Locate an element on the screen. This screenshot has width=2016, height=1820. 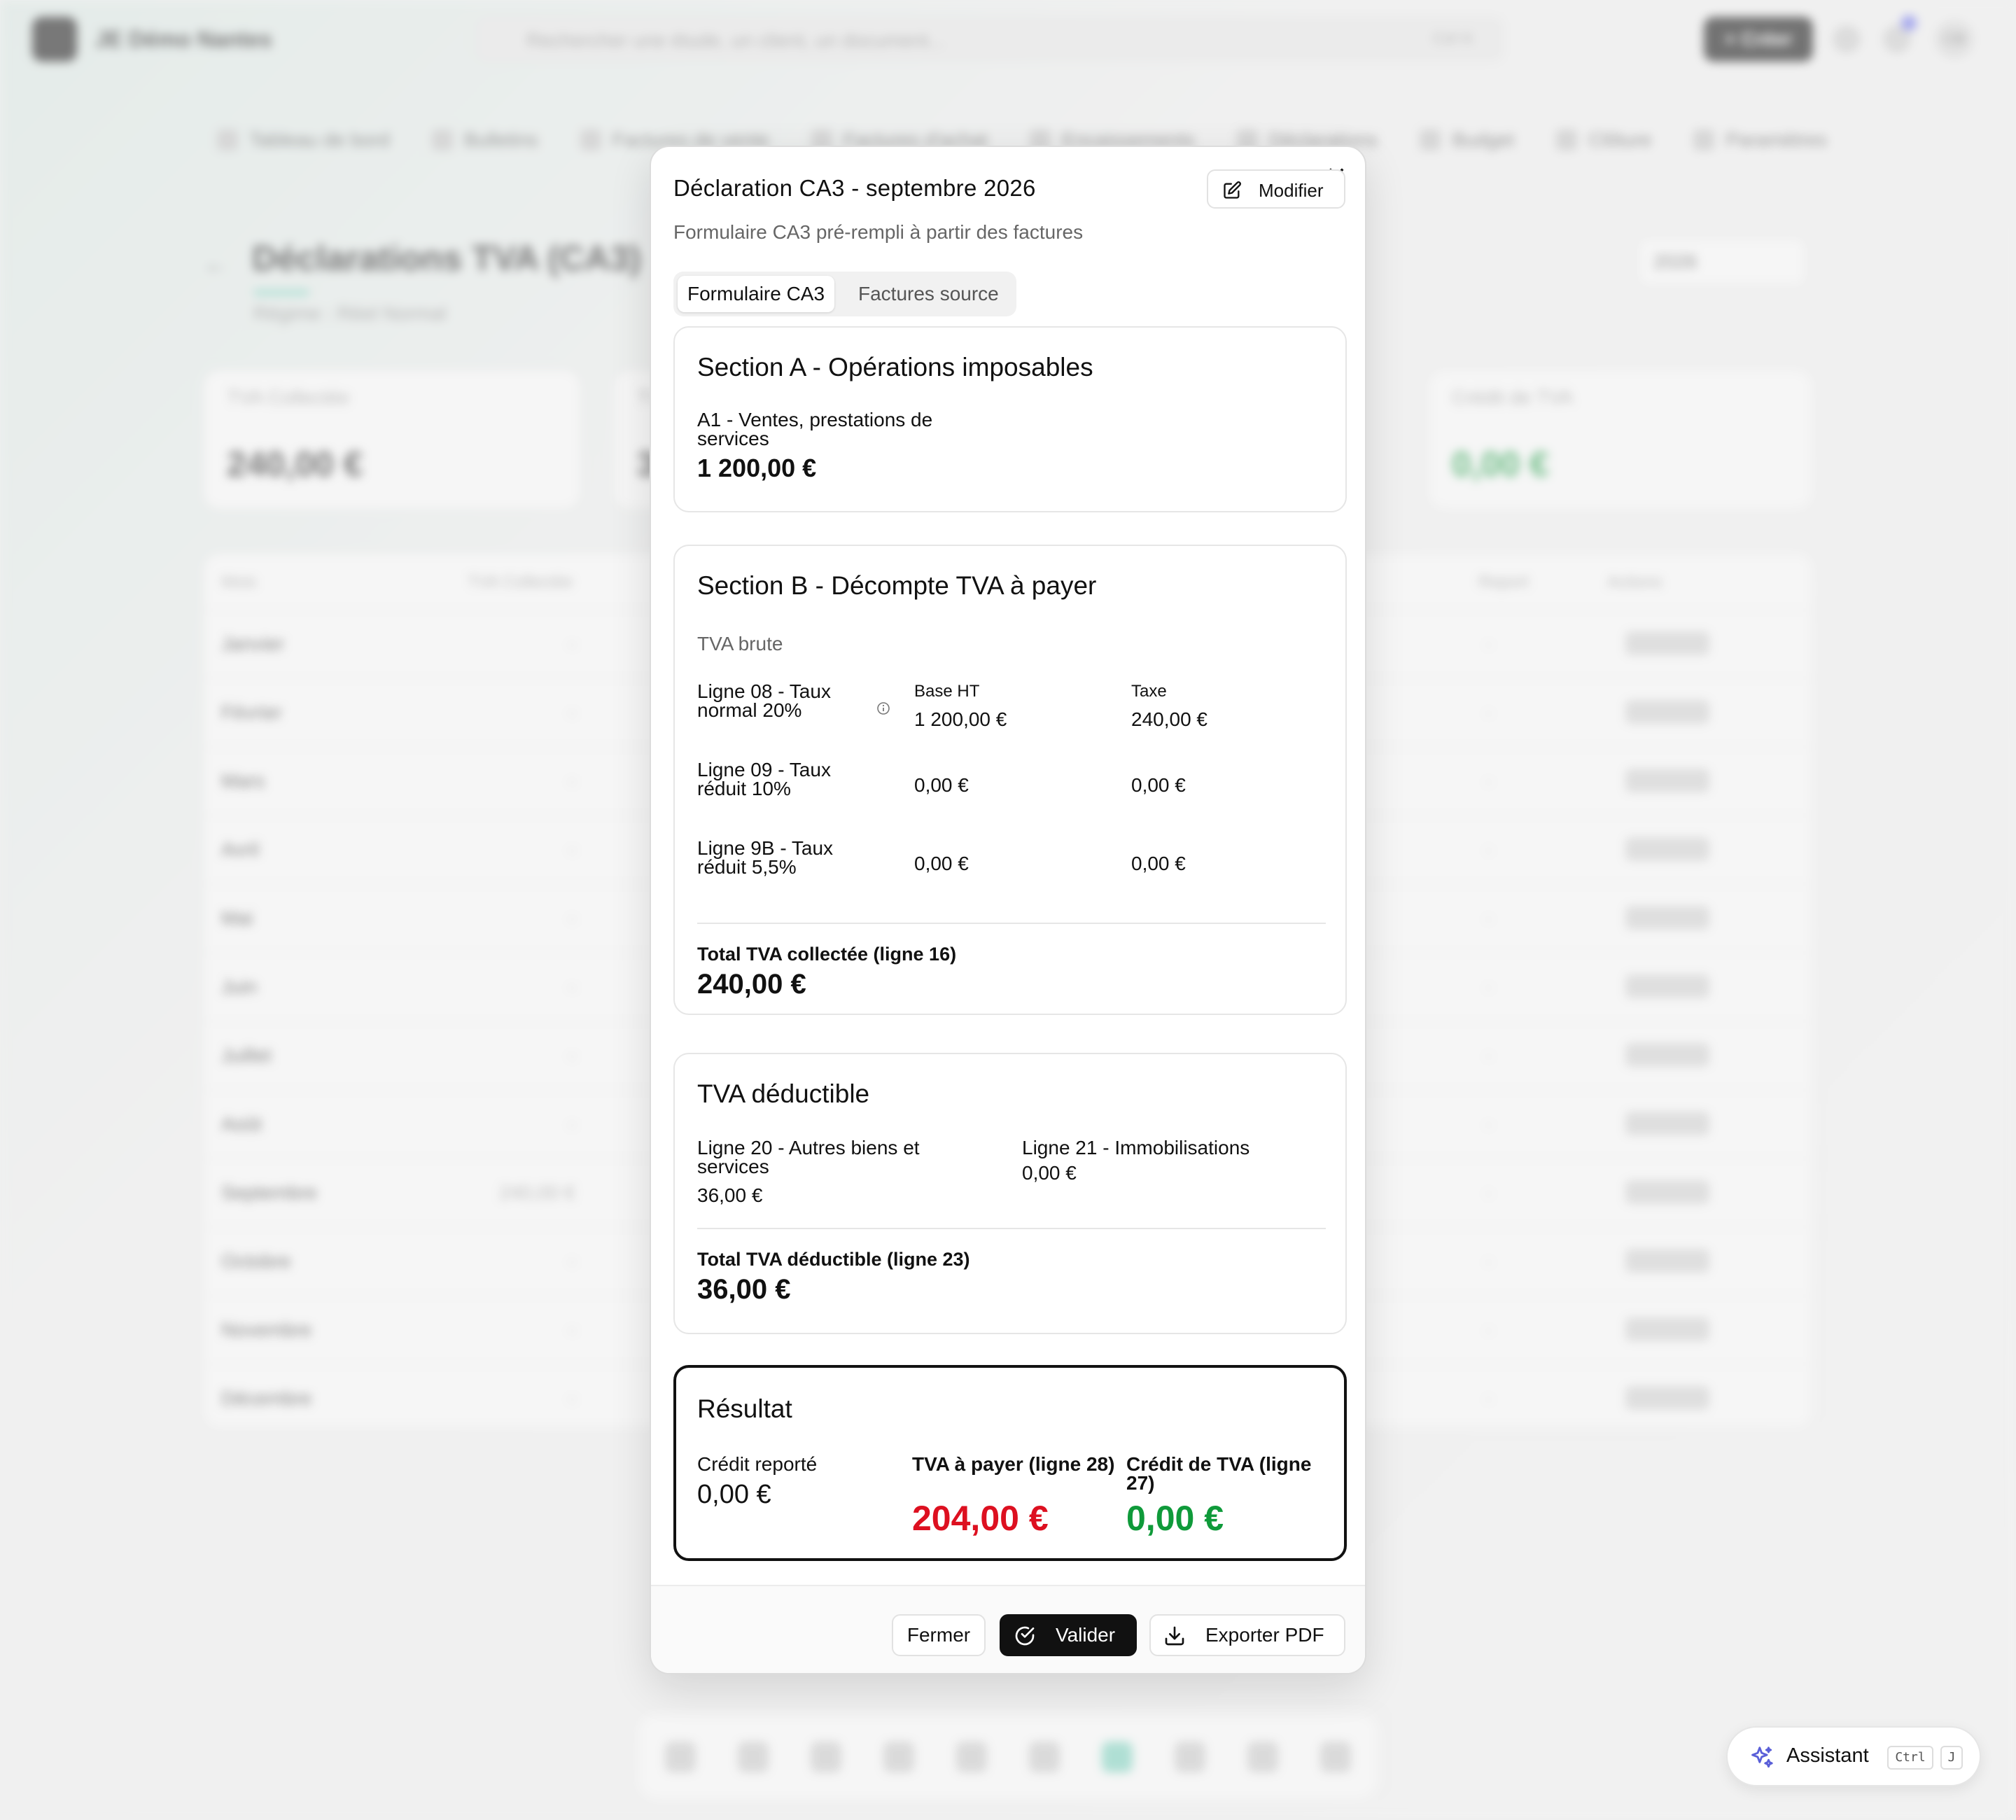
gross-vat-heading: TVA brute is located at coordinates (740, 643).